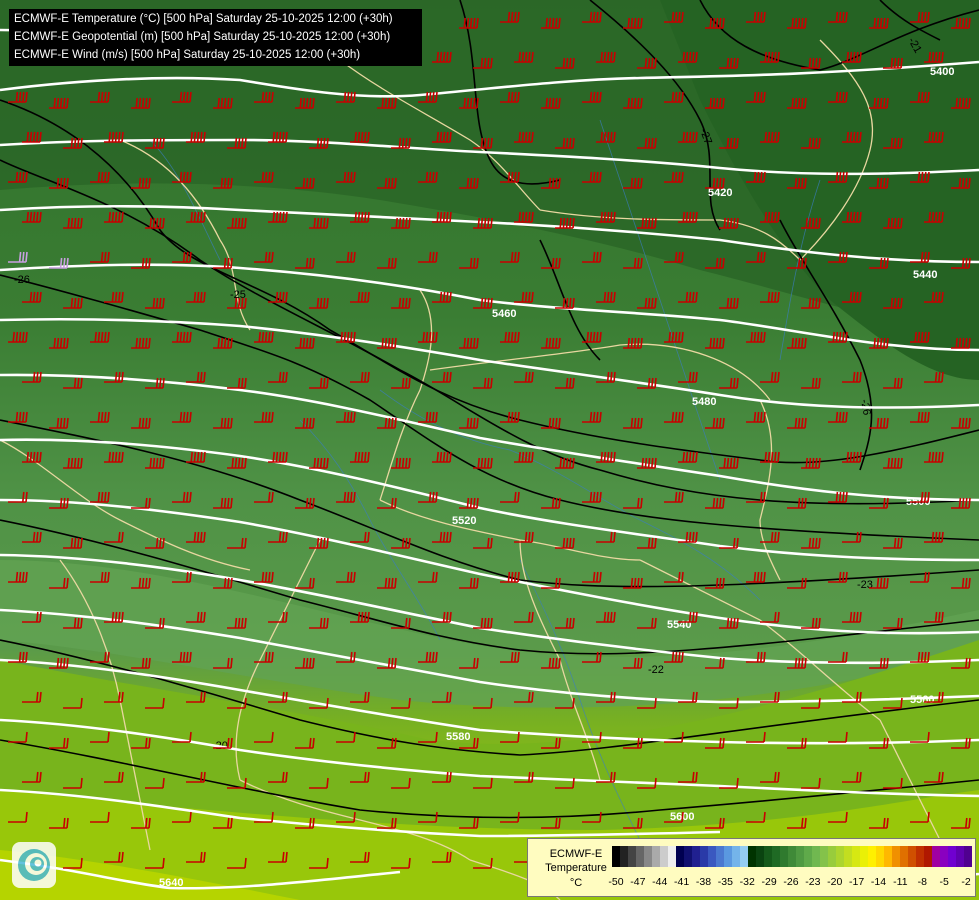 The image size is (979, 900). What do you see at coordinates (616, 882) in the screenshot?
I see `legend-tick-label: -50` at bounding box center [616, 882].